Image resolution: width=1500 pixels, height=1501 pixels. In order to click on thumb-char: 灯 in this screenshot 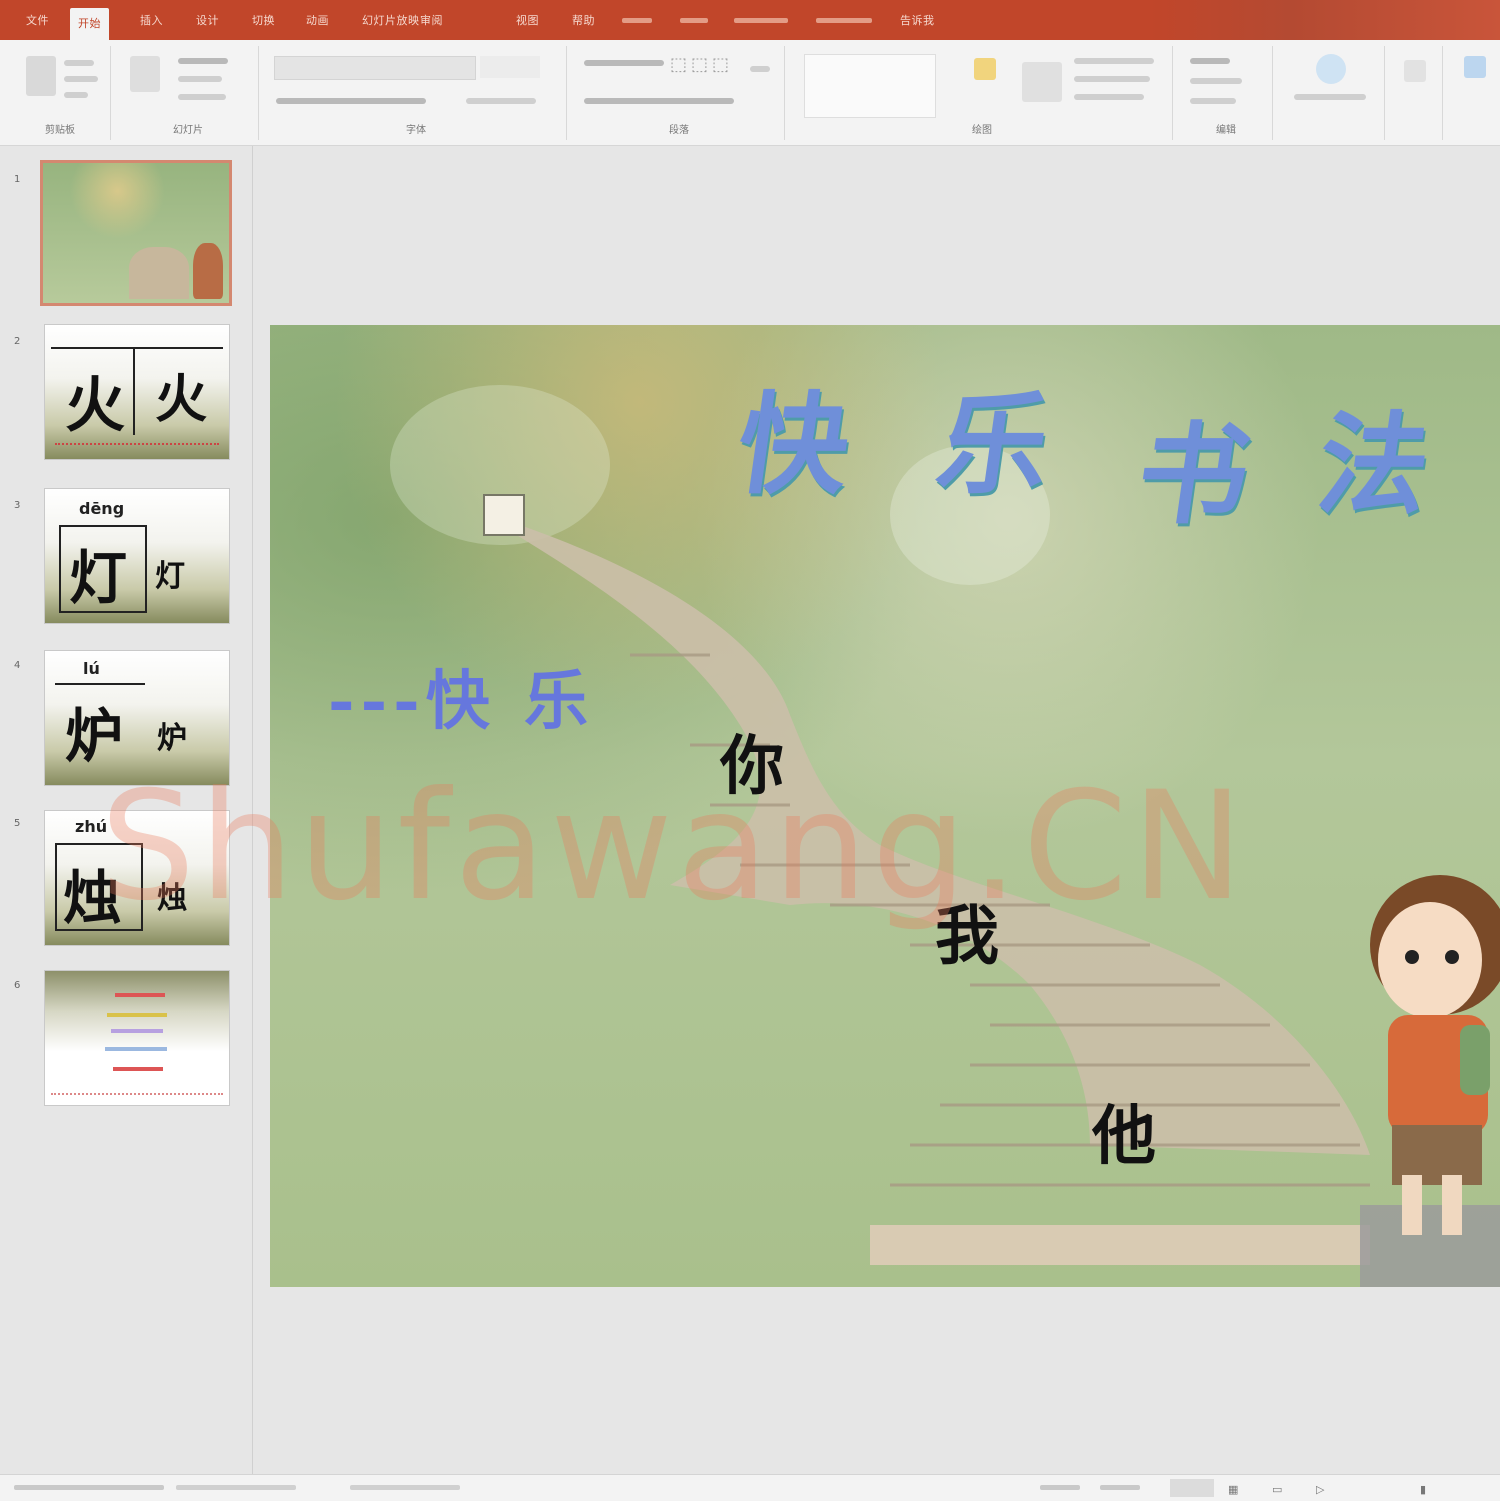, I will do `click(170, 576)`.